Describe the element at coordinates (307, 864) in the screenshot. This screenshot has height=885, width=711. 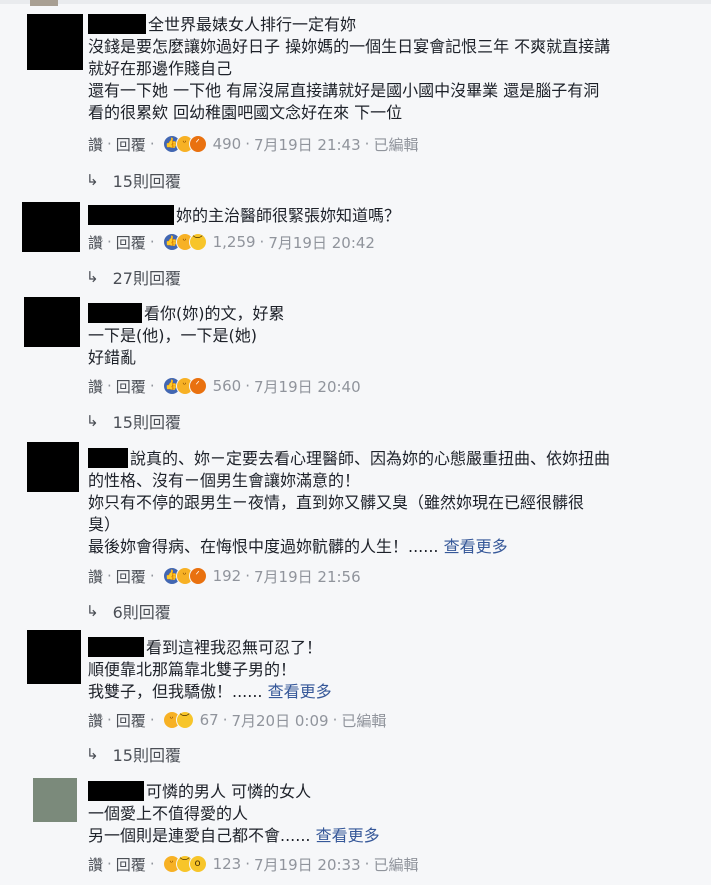
I see `timestamp: 7月19日 20:33` at that location.